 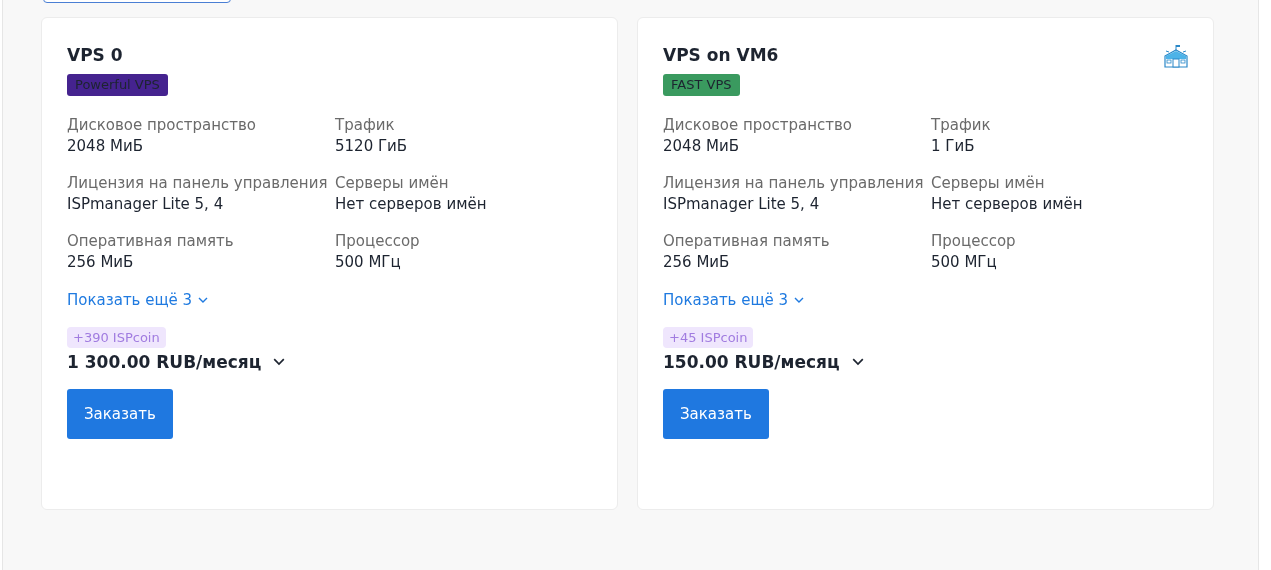 I want to click on spec-value: 5120 ГиБ, so click(x=372, y=146).